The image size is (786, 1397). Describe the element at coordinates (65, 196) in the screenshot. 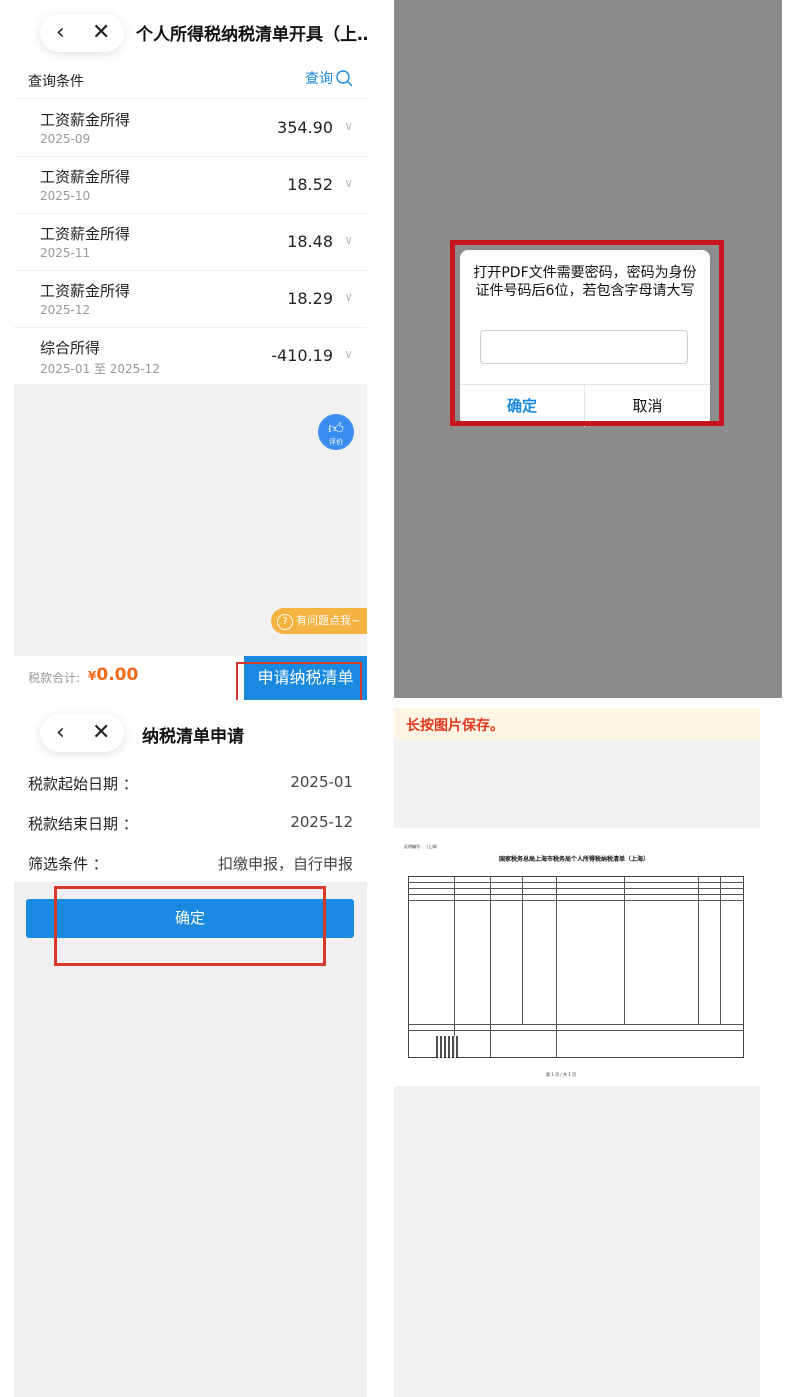

I see `item-date: 2025-10` at that location.